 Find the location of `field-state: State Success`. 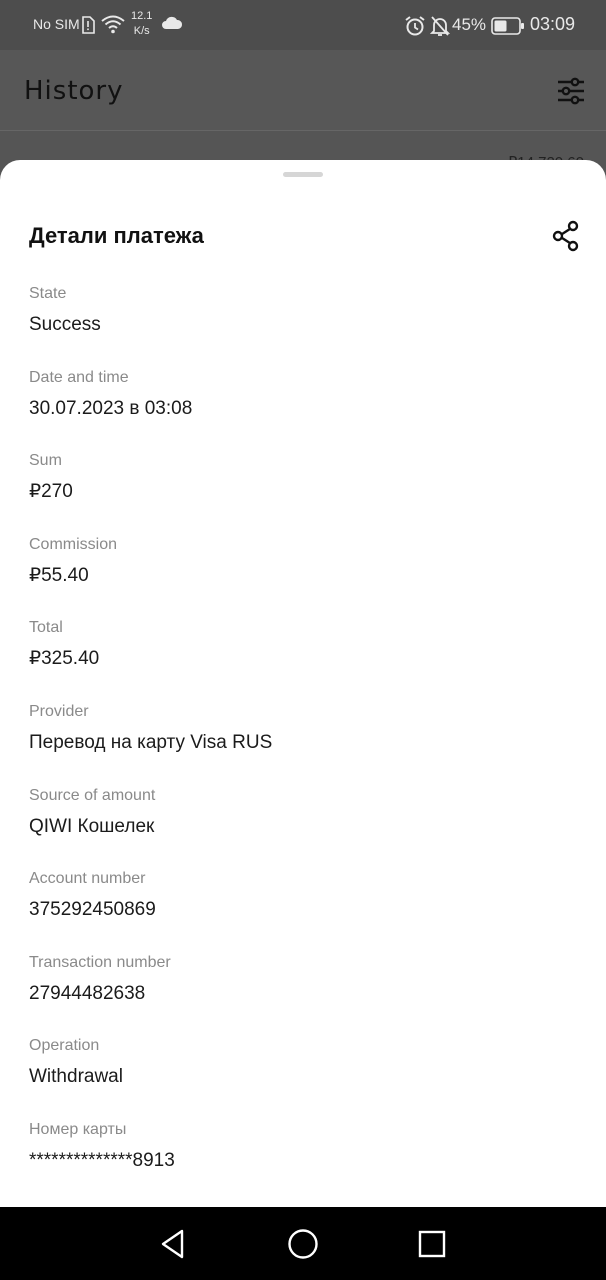

field-state: State Success is located at coordinates (65, 310).